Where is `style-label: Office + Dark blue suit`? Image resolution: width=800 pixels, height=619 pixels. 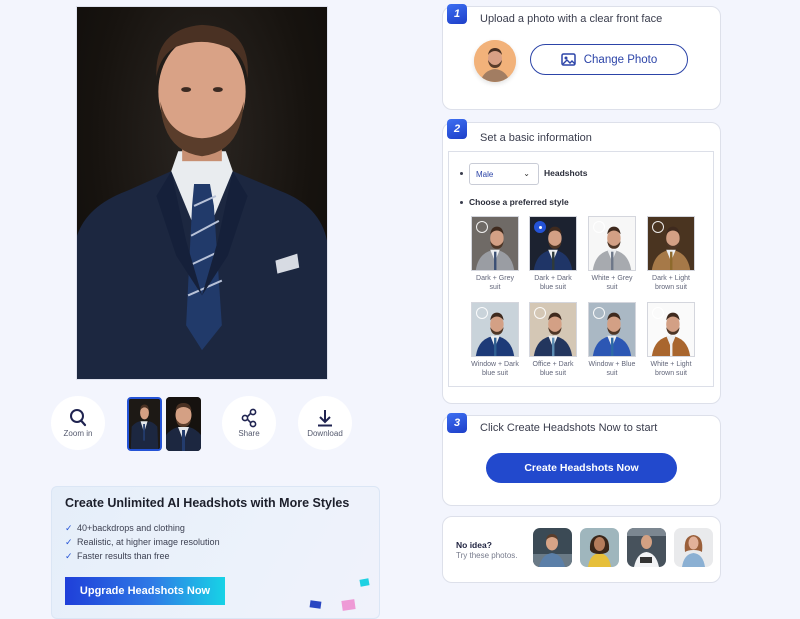
style-label: Office + Dark blue suit is located at coordinates (553, 369).